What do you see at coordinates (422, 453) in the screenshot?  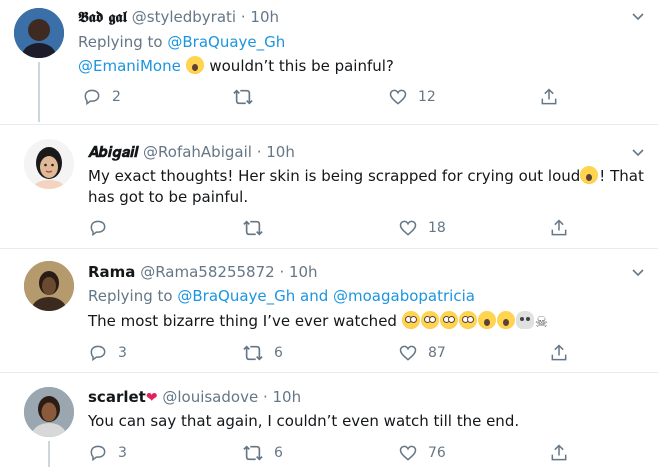 I see `like-button: 76` at bounding box center [422, 453].